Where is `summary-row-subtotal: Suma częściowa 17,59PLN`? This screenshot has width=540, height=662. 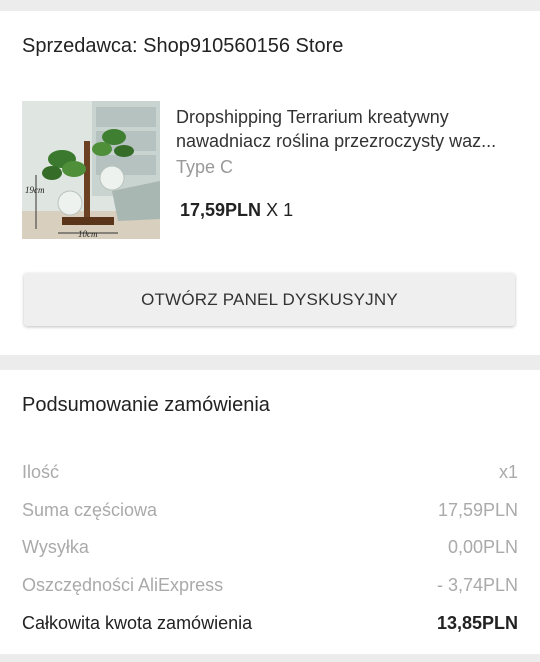 summary-row-subtotal: Suma częściowa 17,59PLN is located at coordinates (270, 512).